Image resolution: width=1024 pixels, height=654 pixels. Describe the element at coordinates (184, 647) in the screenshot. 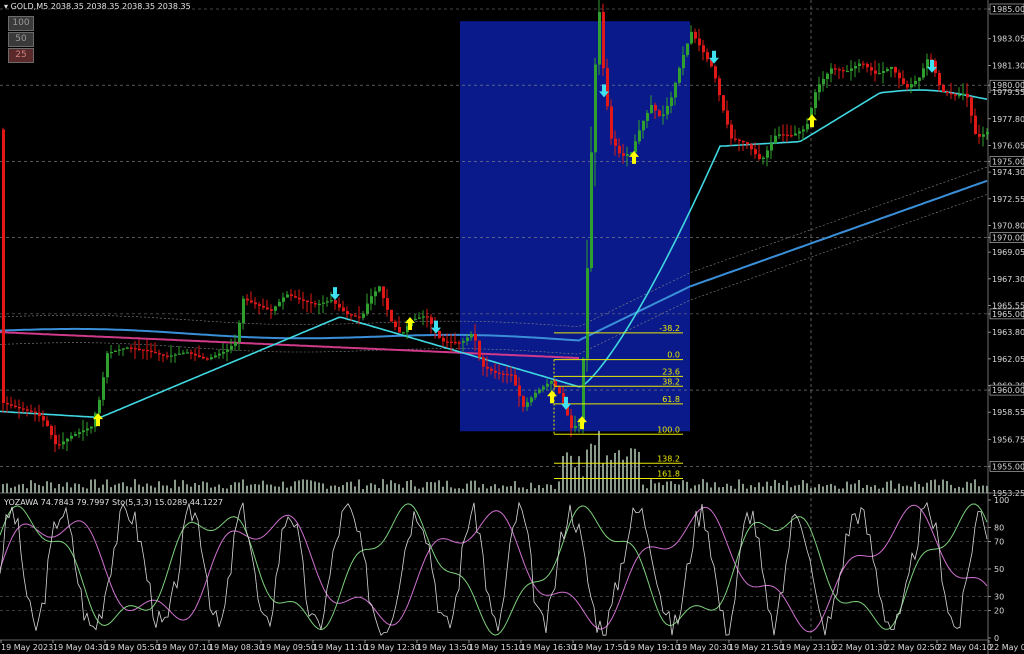

I see `time-axis-label: 19 May 07:10` at that location.